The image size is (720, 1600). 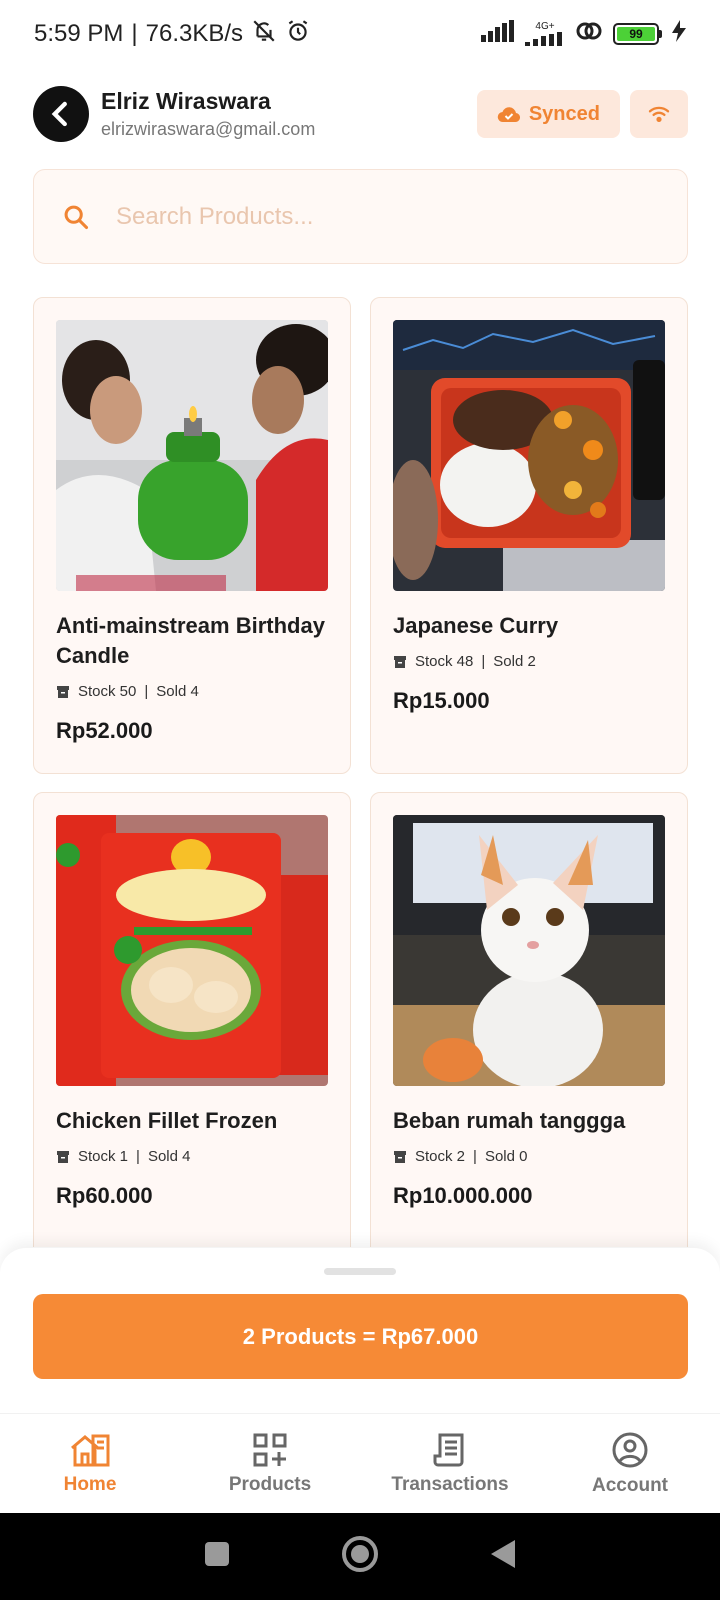 I want to click on receipt-icon, so click(x=448, y=1449).